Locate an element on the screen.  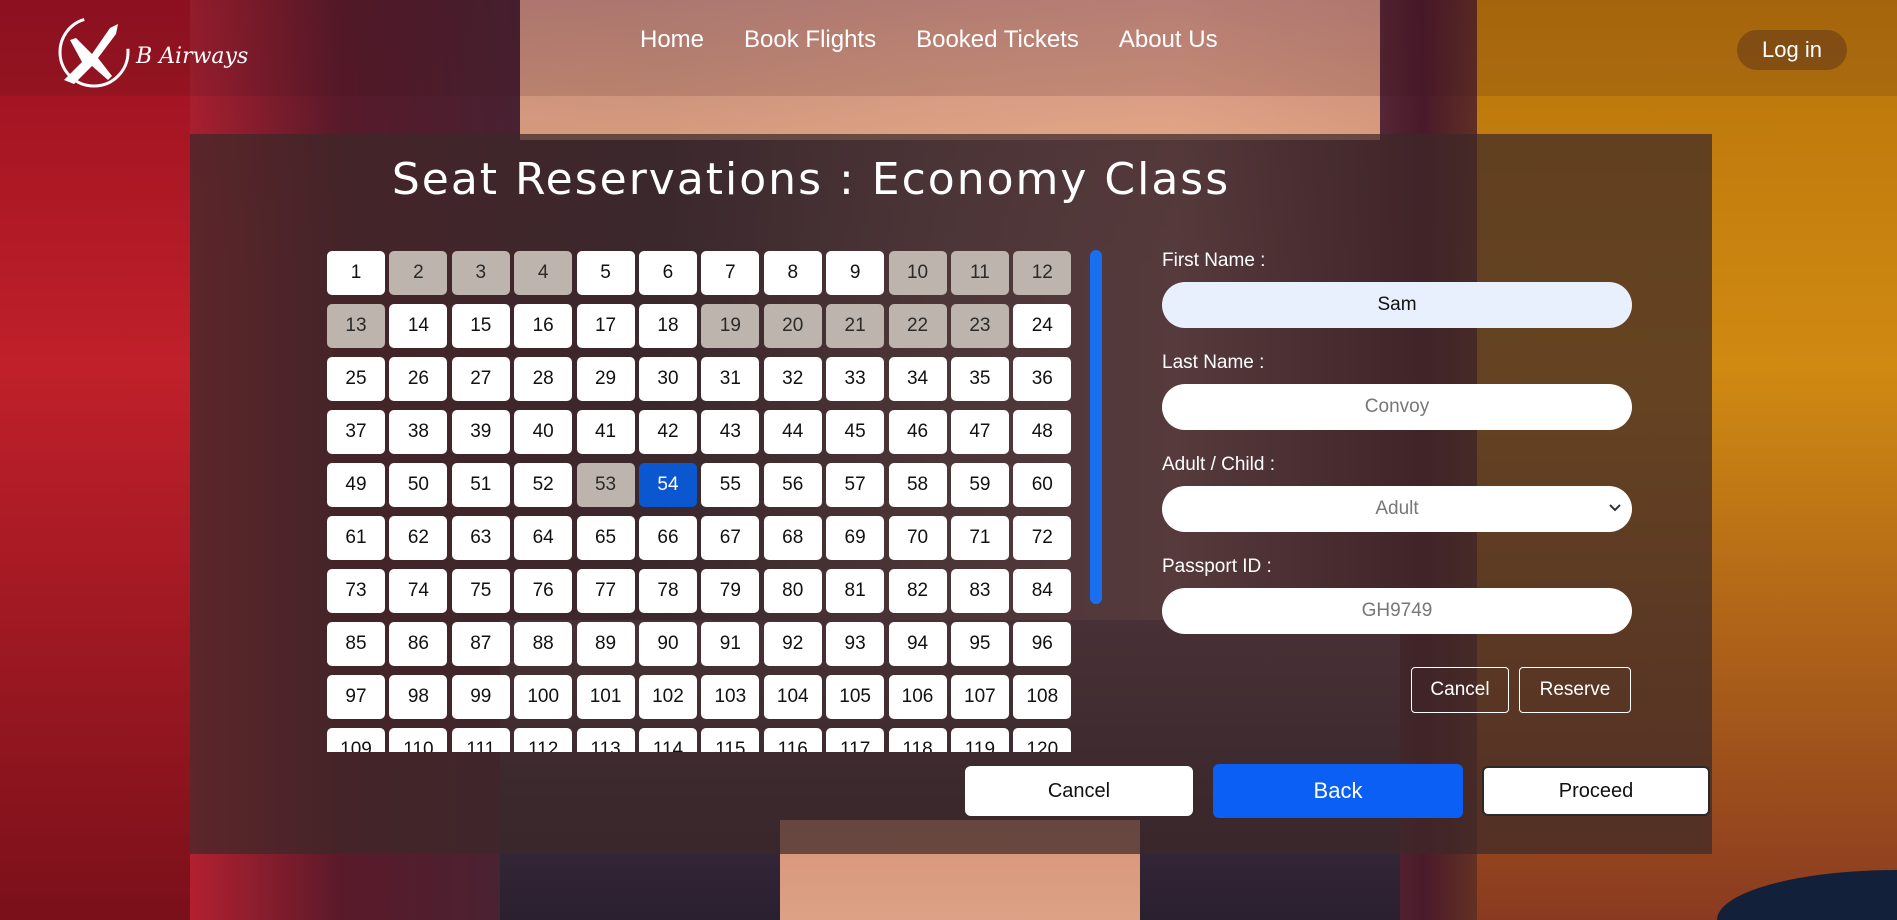
seat-85: 85 is located at coordinates (356, 644).